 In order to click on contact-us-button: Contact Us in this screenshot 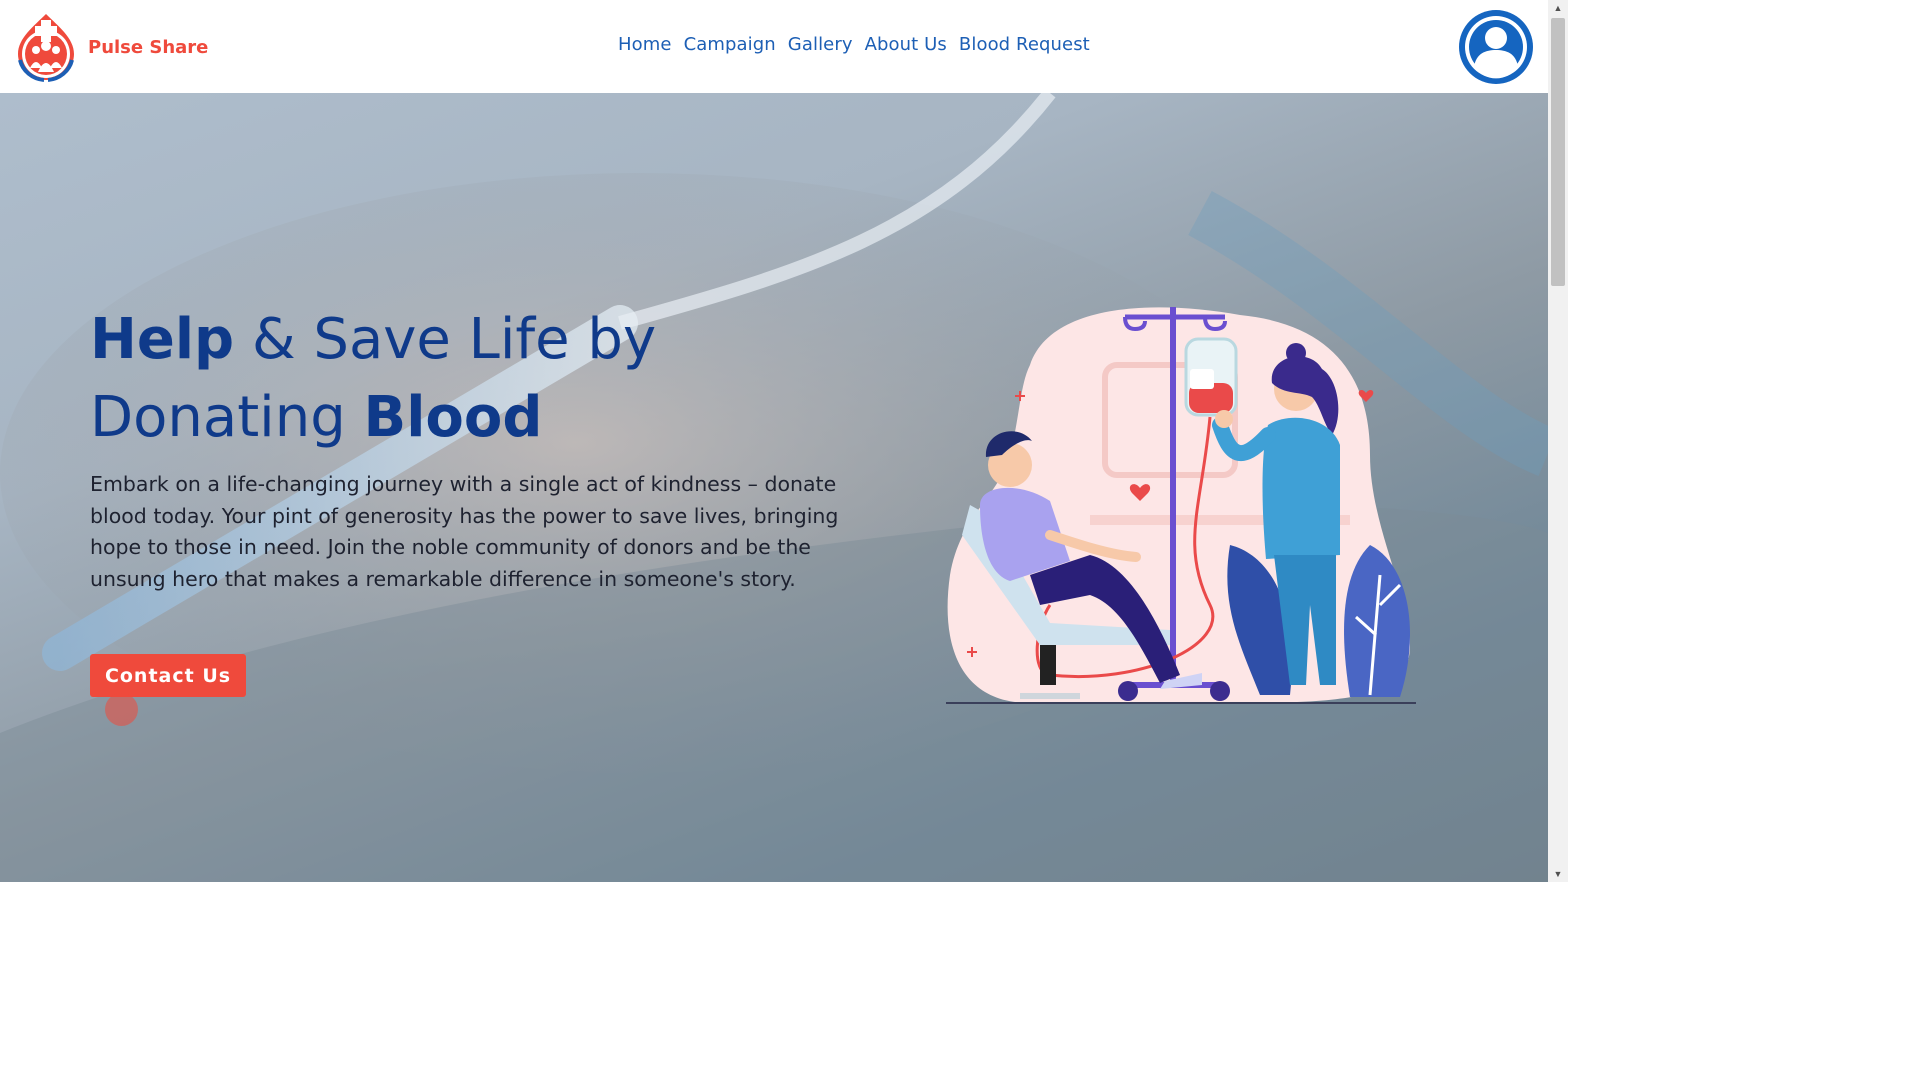, I will do `click(168, 675)`.